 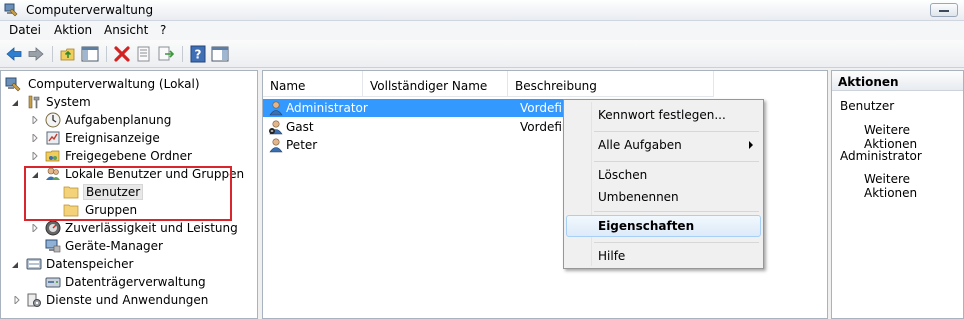 I want to click on title-bar: Computerverwaltung, so click(x=482, y=10).